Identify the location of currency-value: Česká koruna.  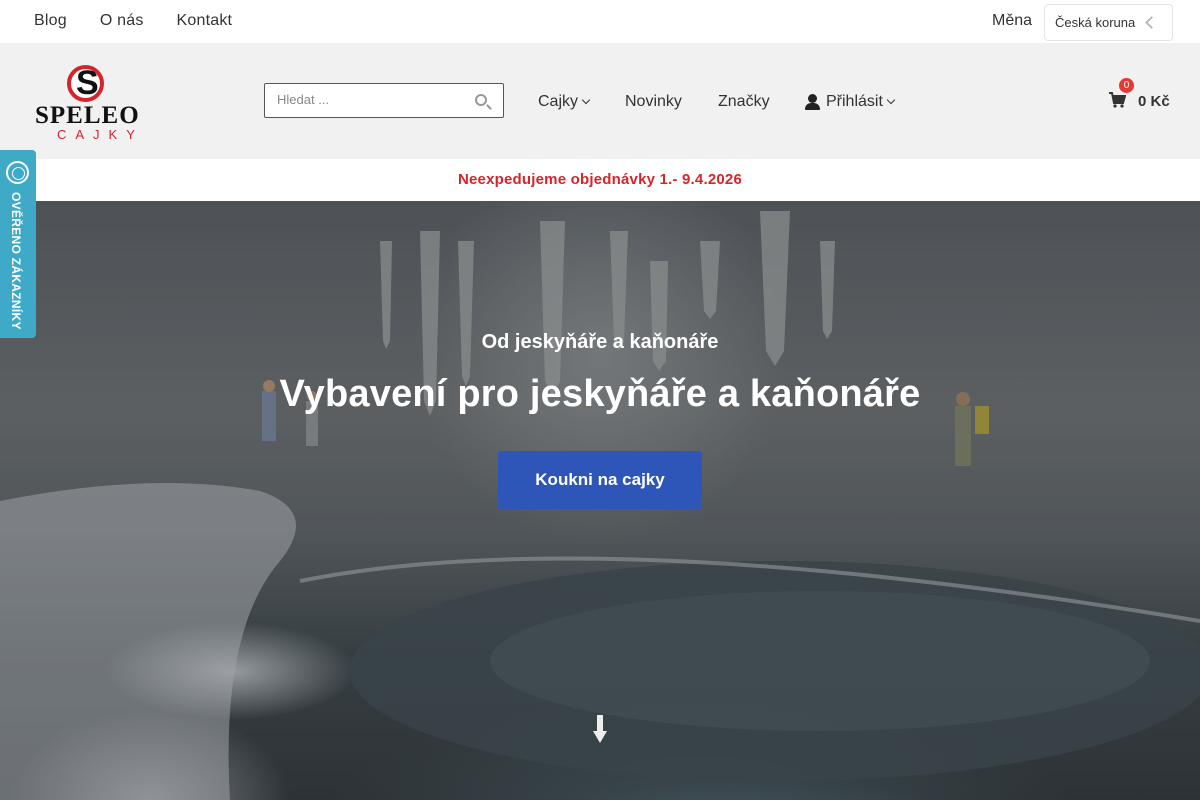
(1095, 22).